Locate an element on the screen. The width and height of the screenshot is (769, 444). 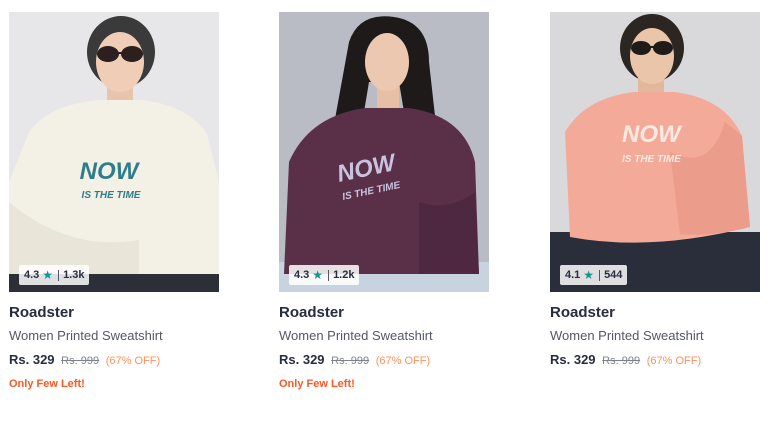
rating-count: 1.2k is located at coordinates (344, 275).